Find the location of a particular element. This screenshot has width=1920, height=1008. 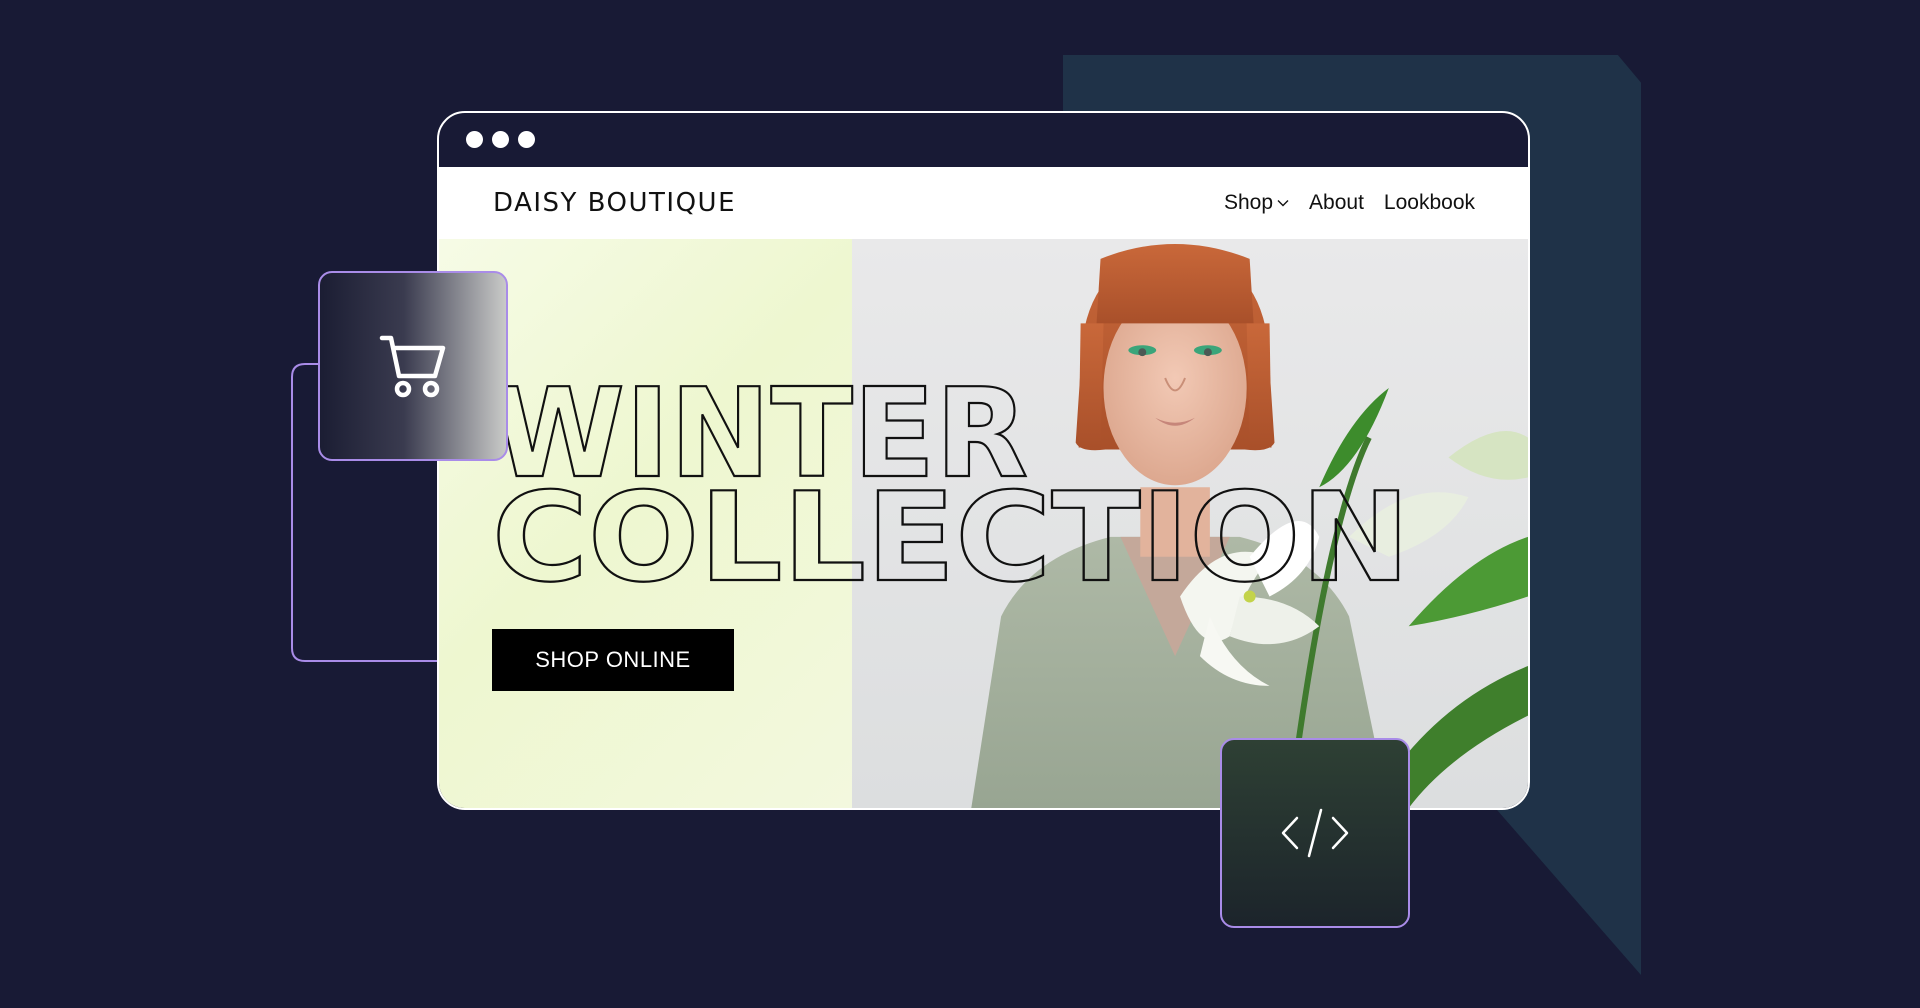

nav-item-shop: Shop is located at coordinates (1256, 203).